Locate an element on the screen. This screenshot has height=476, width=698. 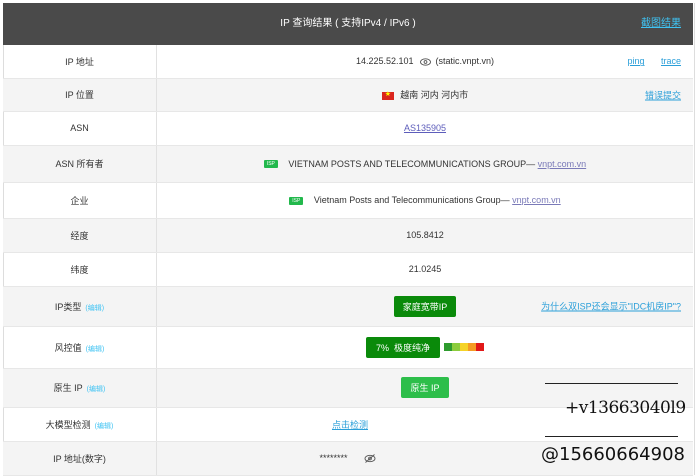
row-label: 纬度 is located at coordinates (80, 269).